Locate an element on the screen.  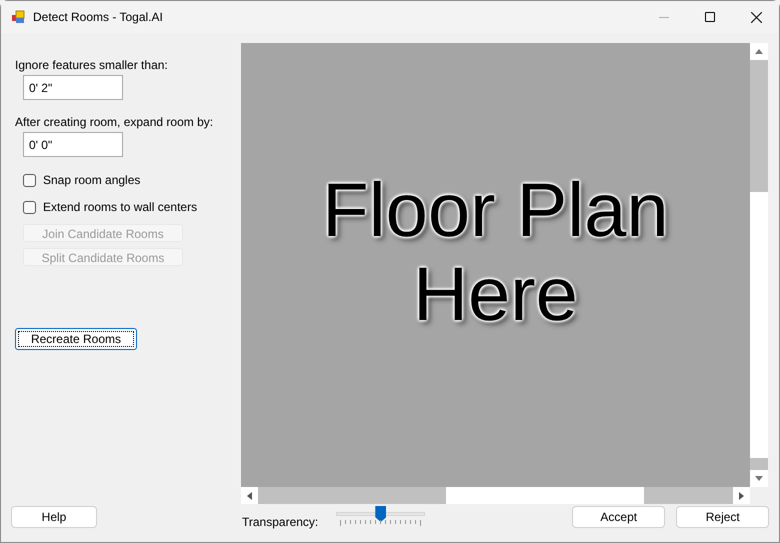
window-title: Detect Rooms - Togal.AI is located at coordinates (98, 17).